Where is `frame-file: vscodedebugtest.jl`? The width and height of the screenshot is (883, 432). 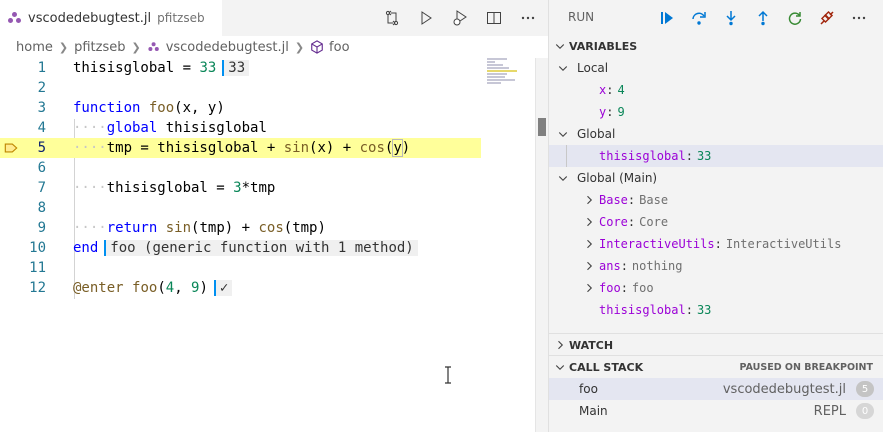
frame-file: vscodedebugtest.jl is located at coordinates (784, 389).